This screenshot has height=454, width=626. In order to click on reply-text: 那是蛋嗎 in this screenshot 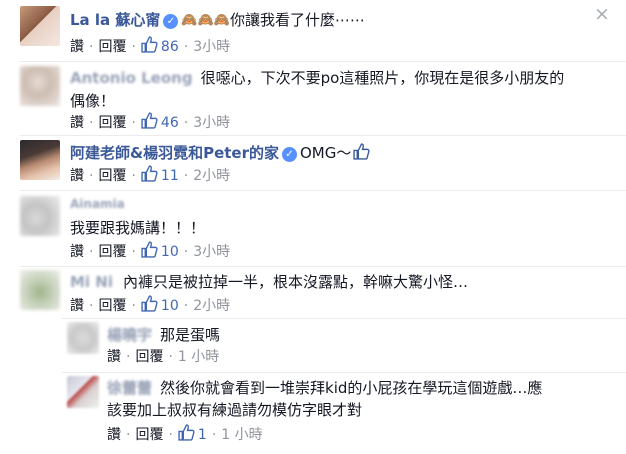, I will do `click(190, 335)`.